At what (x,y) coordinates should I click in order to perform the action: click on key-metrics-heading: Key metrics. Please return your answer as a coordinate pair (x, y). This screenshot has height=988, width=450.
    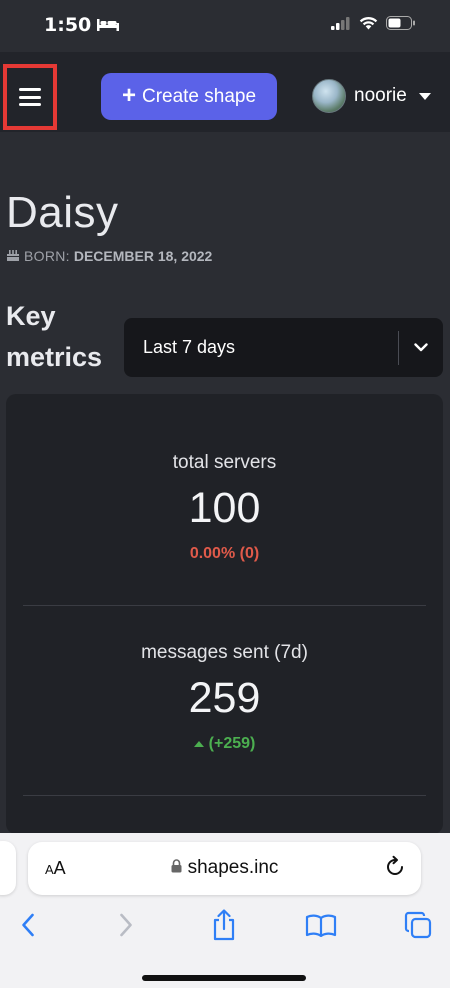
    Looking at the image, I should click on (54, 337).